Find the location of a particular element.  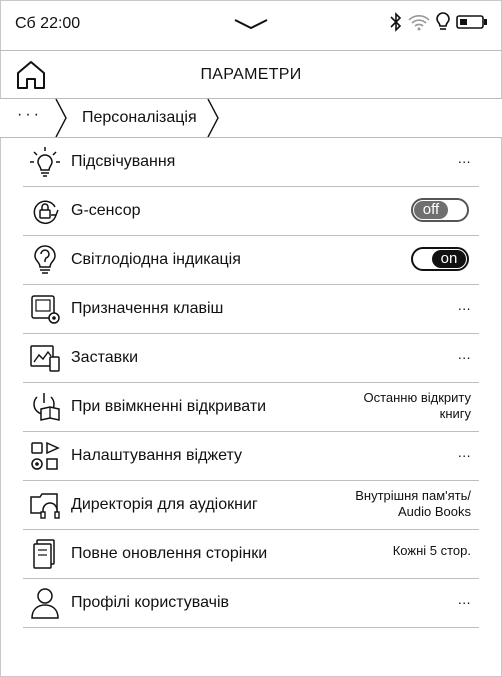

setting-label: При ввімкненні відкривати is located at coordinates (169, 406).